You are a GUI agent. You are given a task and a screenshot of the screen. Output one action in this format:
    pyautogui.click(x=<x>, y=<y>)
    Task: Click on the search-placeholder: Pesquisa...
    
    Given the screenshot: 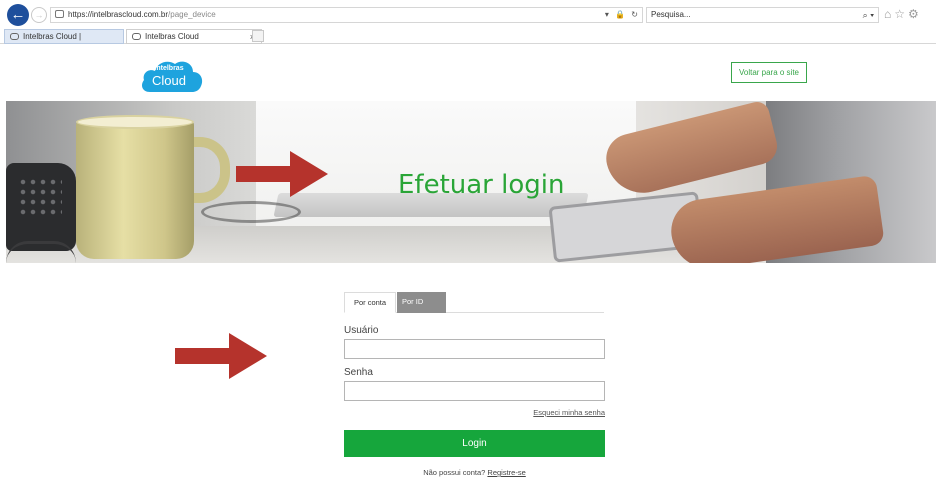 What is the action you would take?
    pyautogui.click(x=671, y=14)
    